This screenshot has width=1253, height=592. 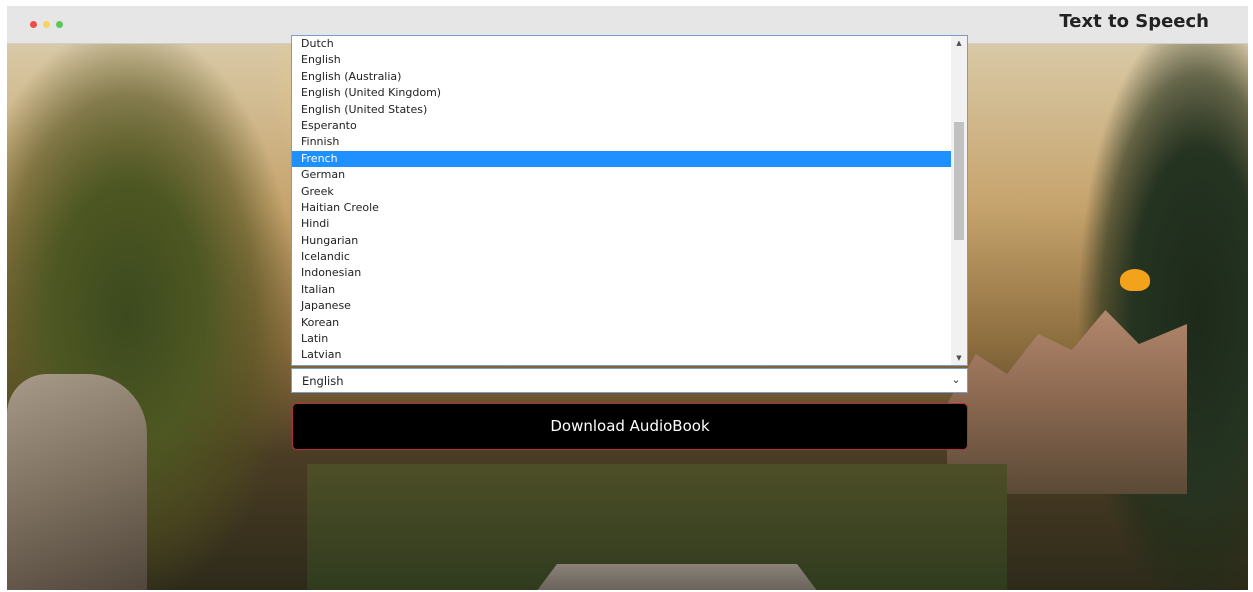 What do you see at coordinates (46, 24) in the screenshot?
I see `minimize-dot-icon` at bounding box center [46, 24].